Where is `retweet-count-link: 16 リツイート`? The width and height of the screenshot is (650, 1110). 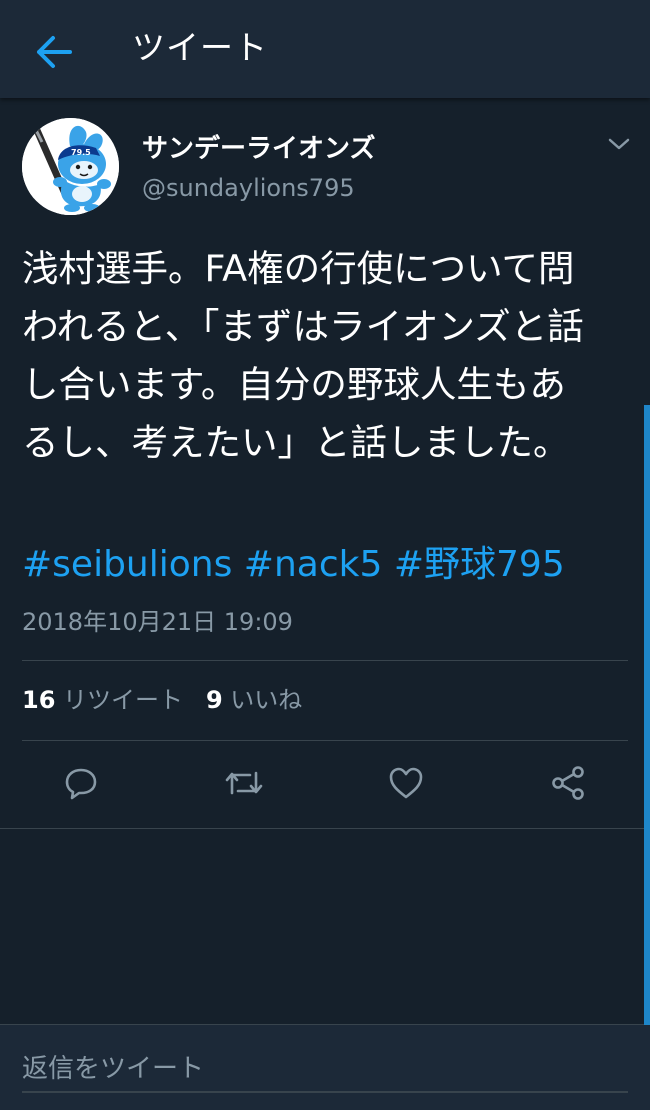
retweet-count-link: 16 リツイート is located at coordinates (102, 700).